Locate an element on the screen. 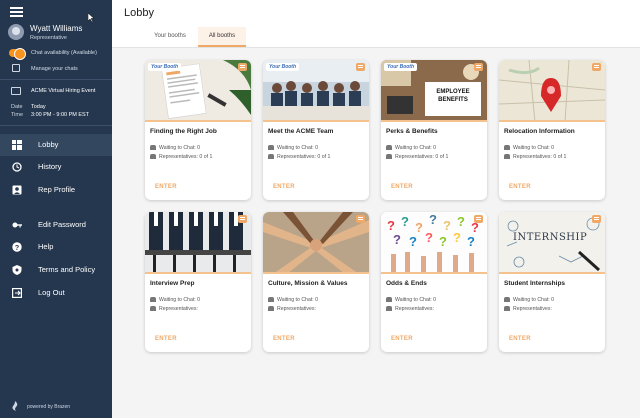  tab-your-booths: Your booths is located at coordinates (170, 37).